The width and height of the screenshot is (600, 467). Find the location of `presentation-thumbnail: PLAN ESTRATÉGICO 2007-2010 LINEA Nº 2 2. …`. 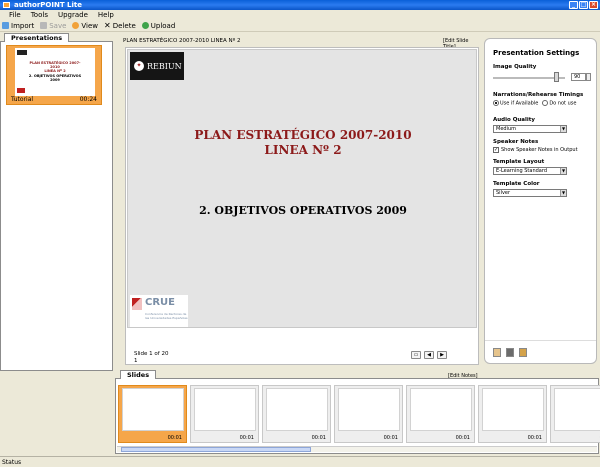

presentation-thumbnail: PLAN ESTRATÉGICO 2007-2010 LINEA Nº 2 2. … is located at coordinates (55, 72).